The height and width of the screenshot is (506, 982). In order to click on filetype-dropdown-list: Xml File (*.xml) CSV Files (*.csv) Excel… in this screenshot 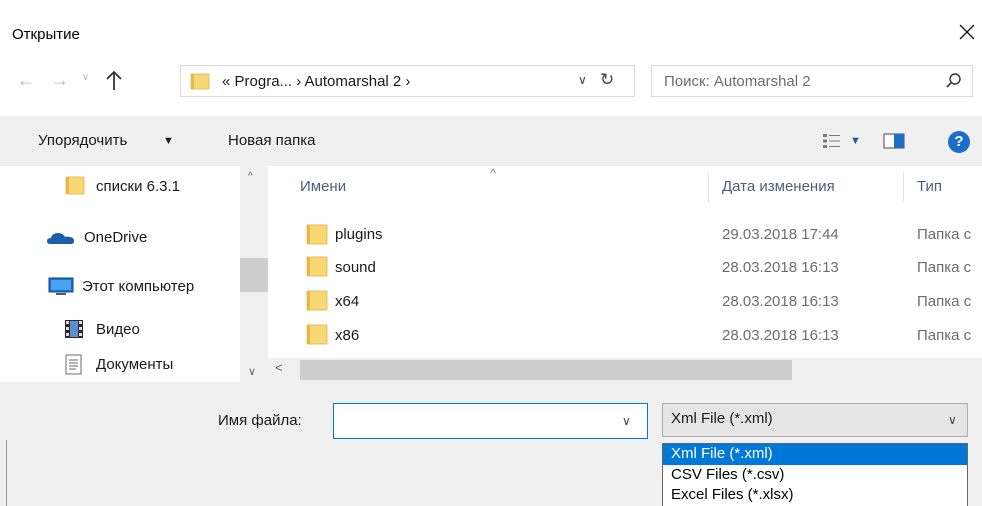, I will do `click(815, 474)`.